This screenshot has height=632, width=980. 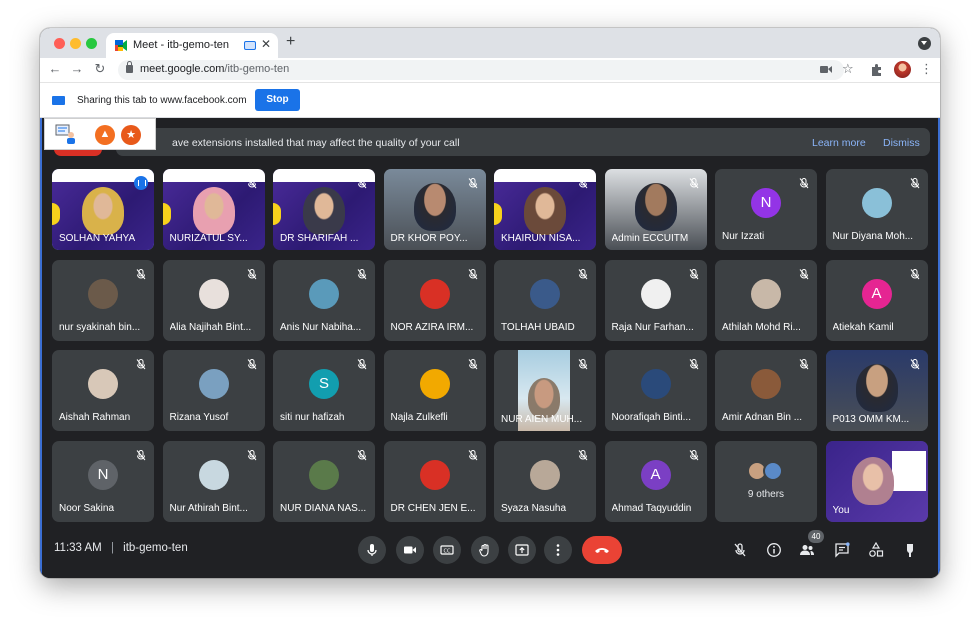 What do you see at coordinates (485, 550) in the screenshot?
I see `raise-hand-button` at bounding box center [485, 550].